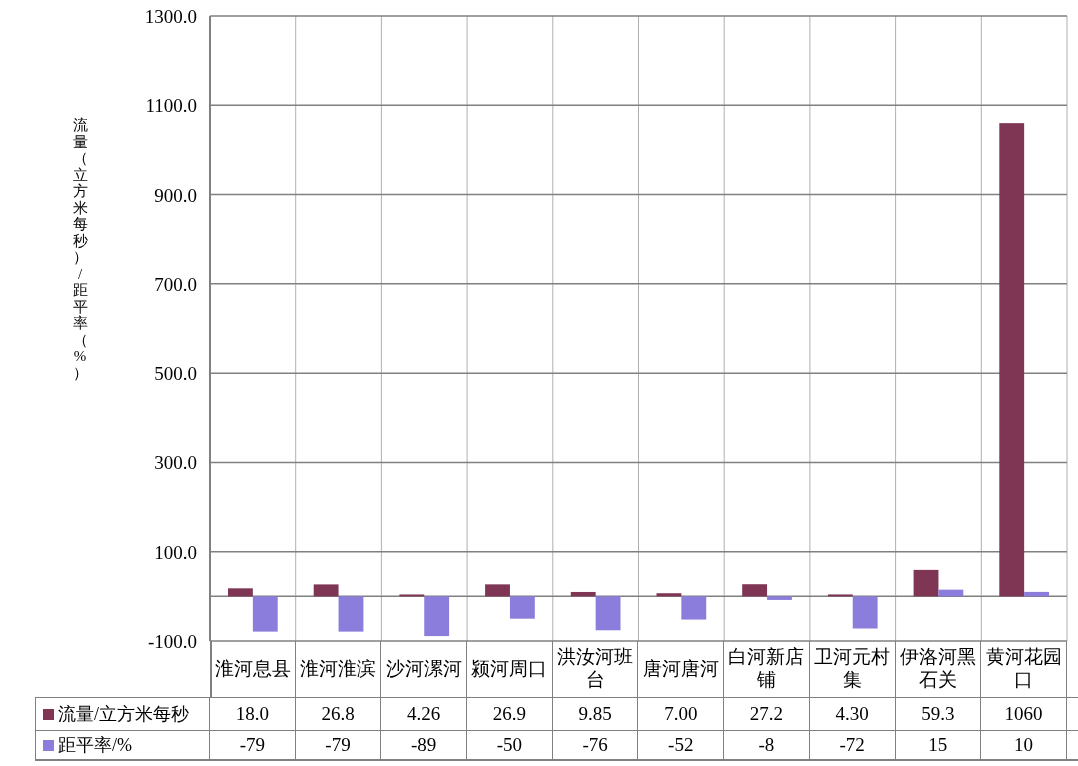 This screenshot has width=1078, height=766. Describe the element at coordinates (1024, 714) in the screenshot. I see `table-cell: 1060` at that location.